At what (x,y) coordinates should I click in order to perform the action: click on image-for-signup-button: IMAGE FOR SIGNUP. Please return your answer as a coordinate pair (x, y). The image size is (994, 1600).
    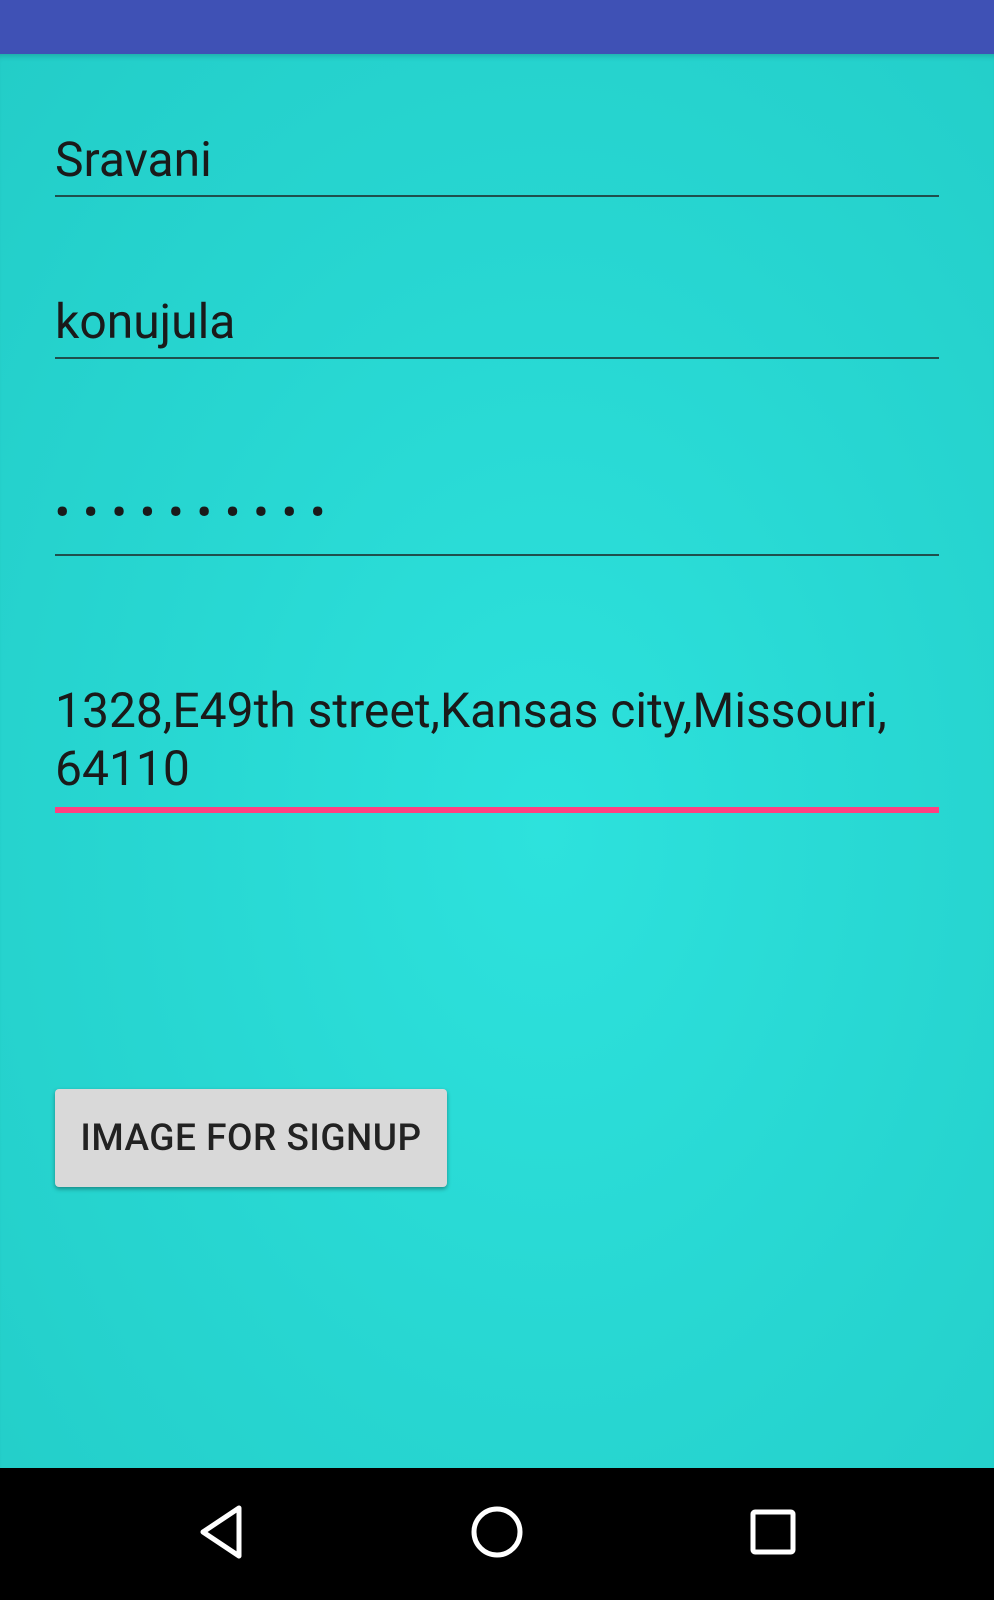
    Looking at the image, I should click on (251, 1138).